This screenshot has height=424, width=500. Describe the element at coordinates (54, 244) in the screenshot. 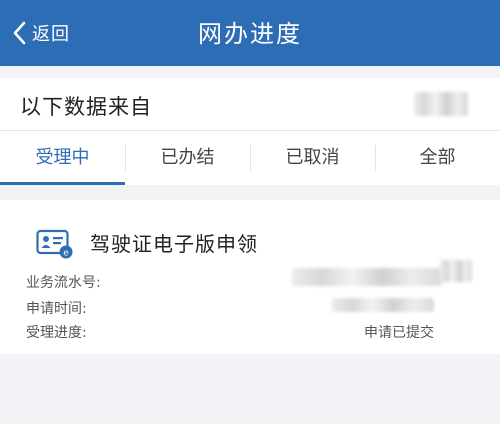

I see `id-card-icon: e` at that location.